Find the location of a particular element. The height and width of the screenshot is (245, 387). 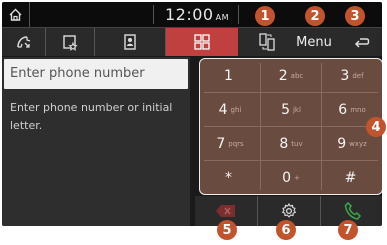

key-letters: mno is located at coordinates (358, 109).